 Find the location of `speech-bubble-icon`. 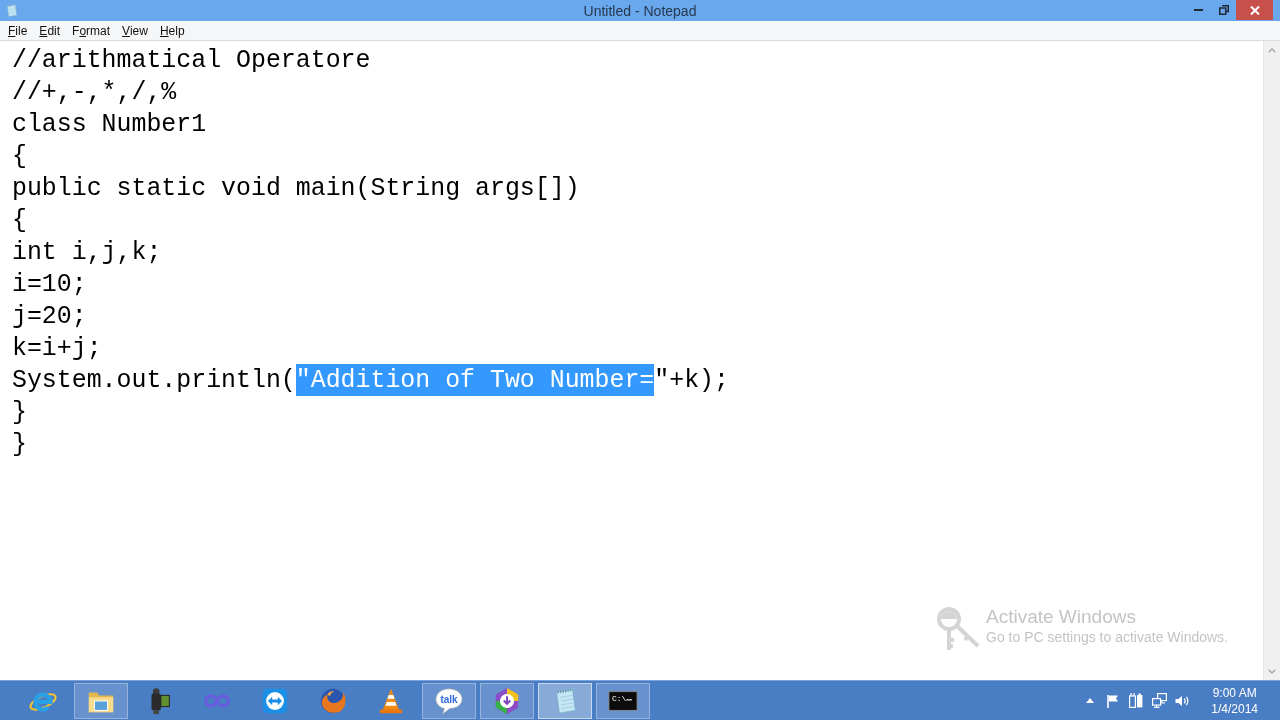

speech-bubble-icon is located at coordinates (449, 700).